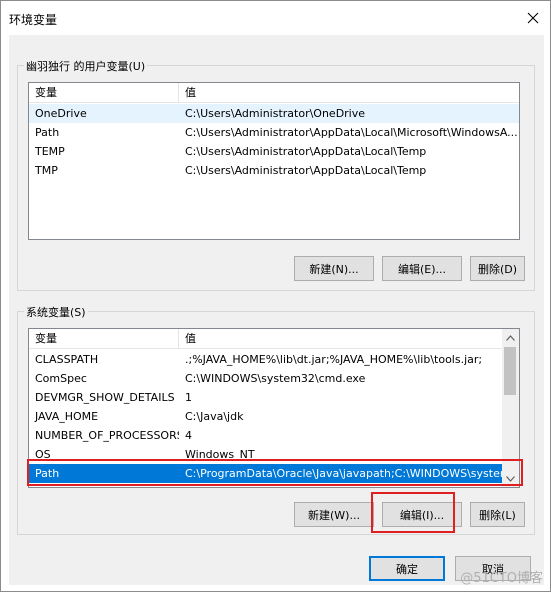 The image size is (551, 592). Describe the element at coordinates (105, 397) in the screenshot. I see `variable-name: DEVMGR_SHOW_DETAILS` at that location.